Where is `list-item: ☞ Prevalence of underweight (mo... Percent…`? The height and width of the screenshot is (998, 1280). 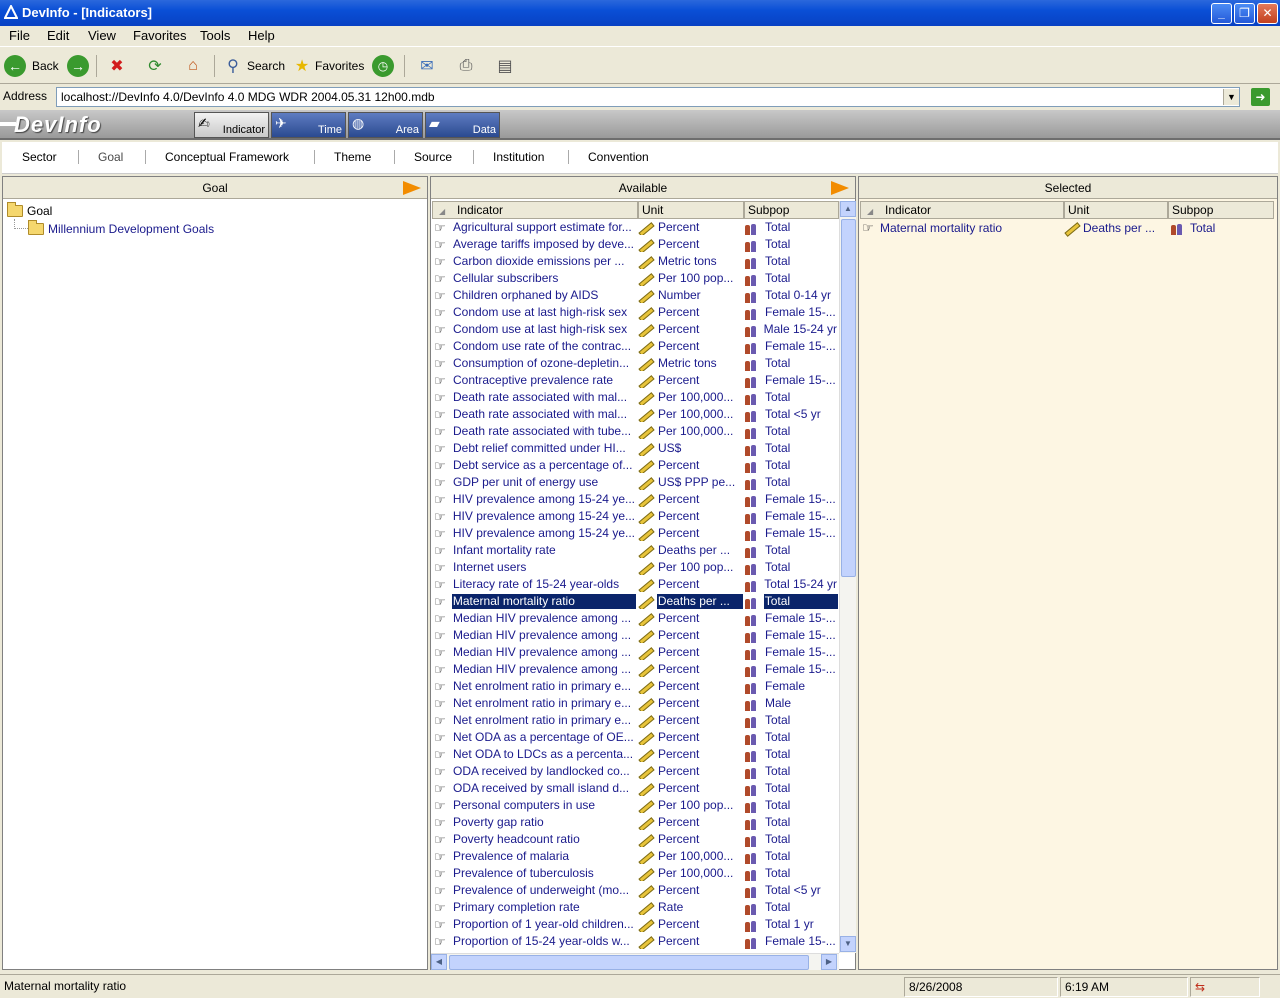
list-item: ☞ Prevalence of underweight (mo... Percent… is located at coordinates (635, 891).